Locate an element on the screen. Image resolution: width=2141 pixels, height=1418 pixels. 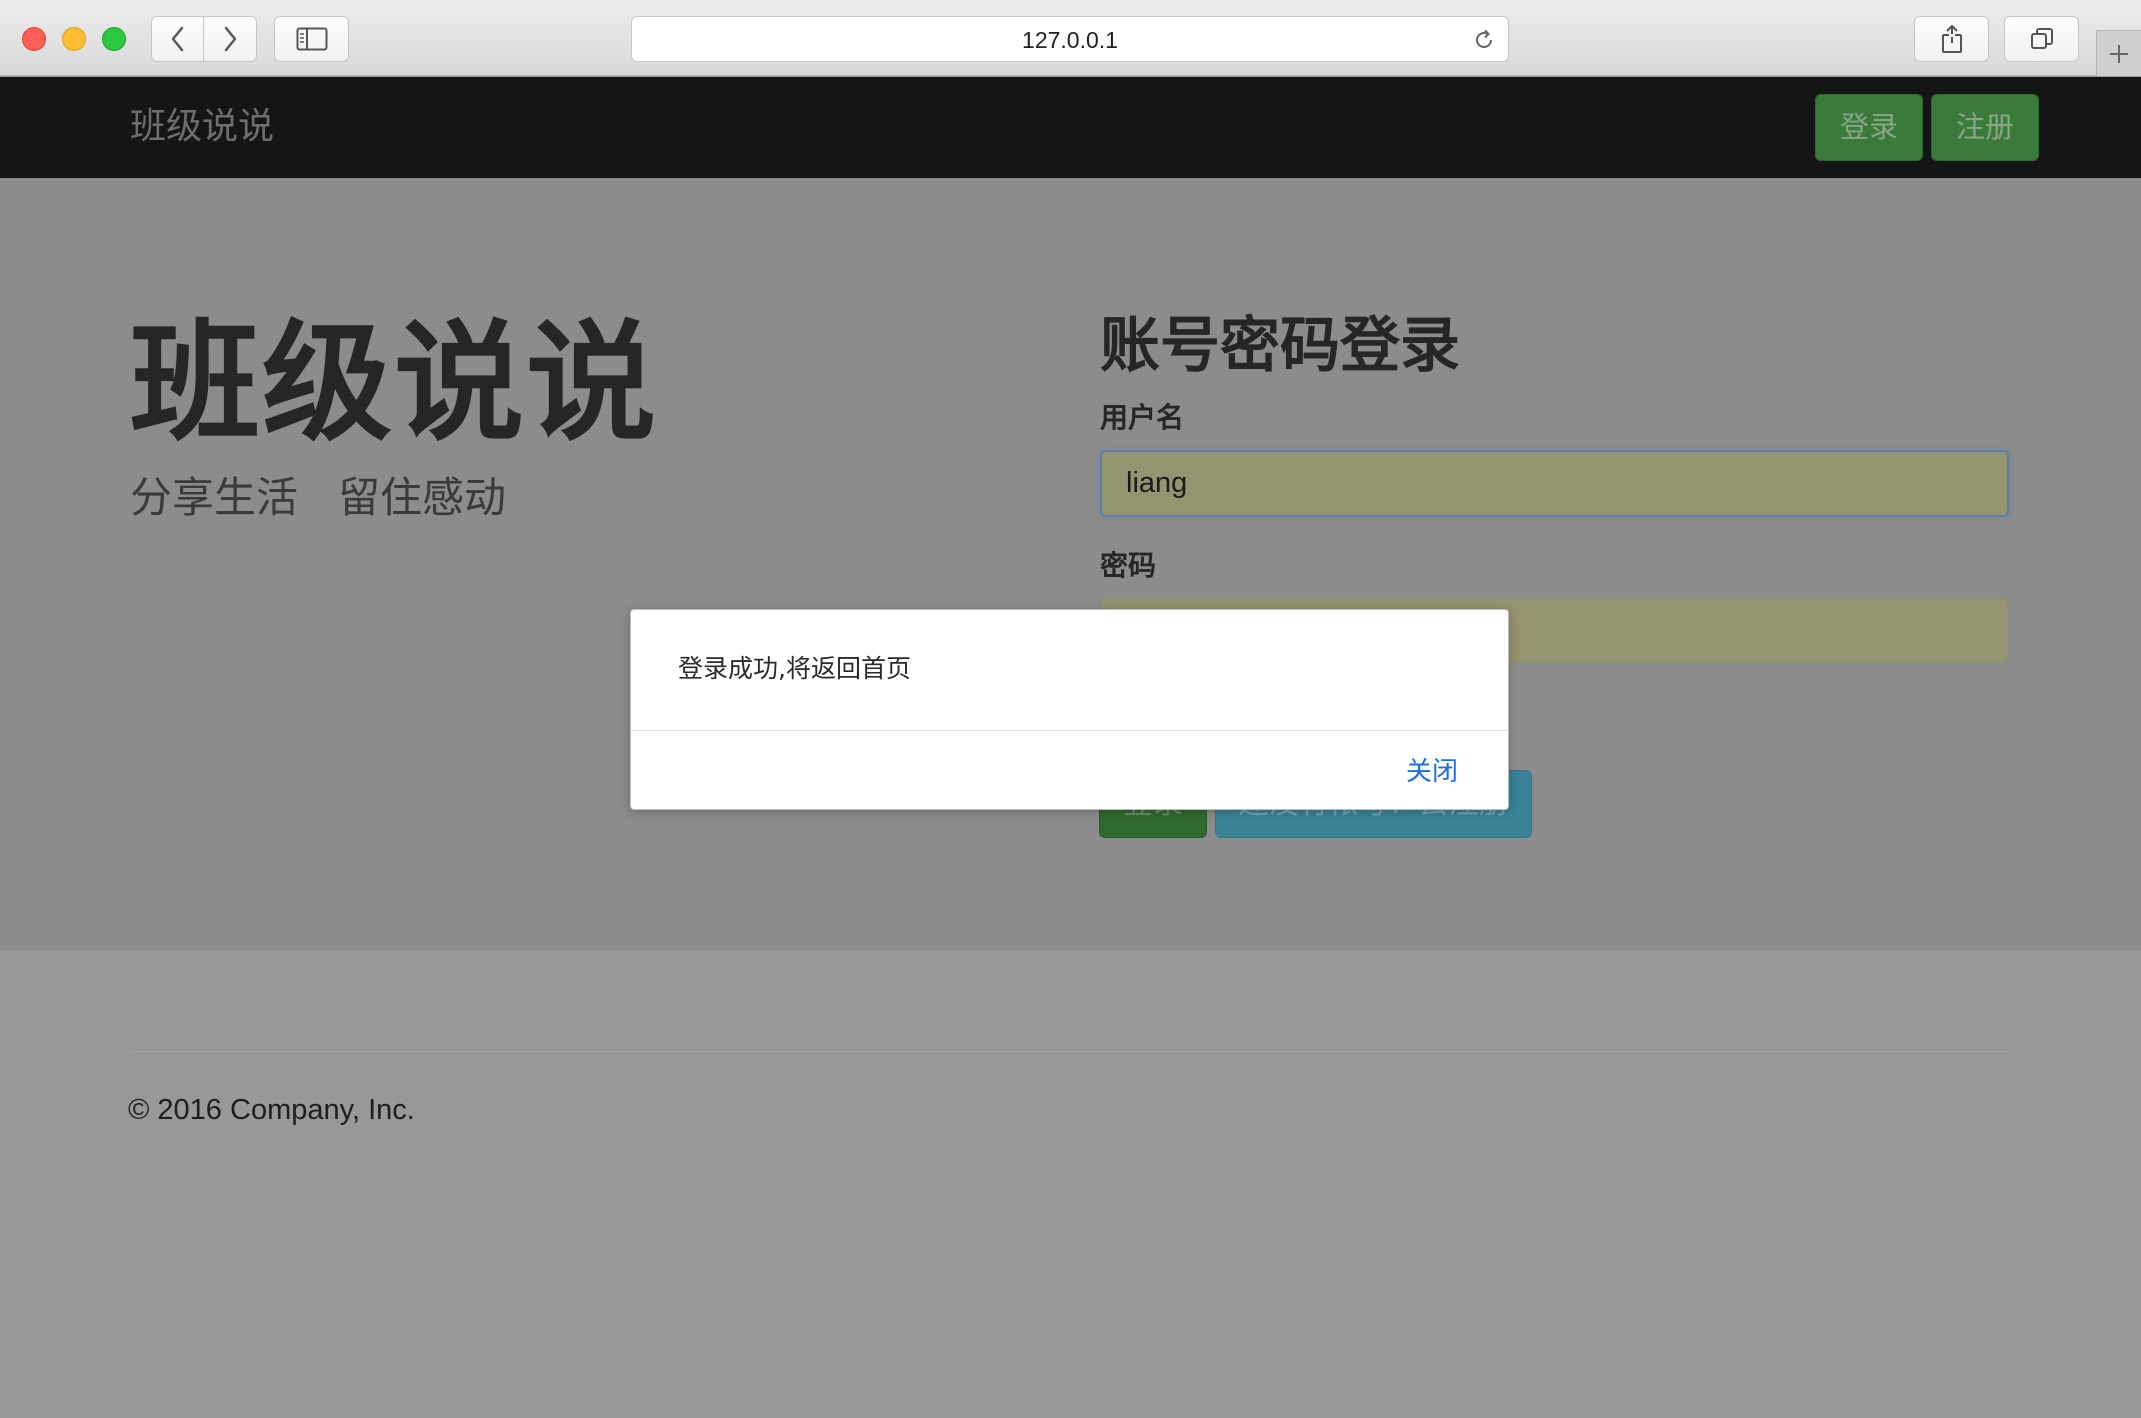
url-text: 127.0.0.1 is located at coordinates (1070, 40).